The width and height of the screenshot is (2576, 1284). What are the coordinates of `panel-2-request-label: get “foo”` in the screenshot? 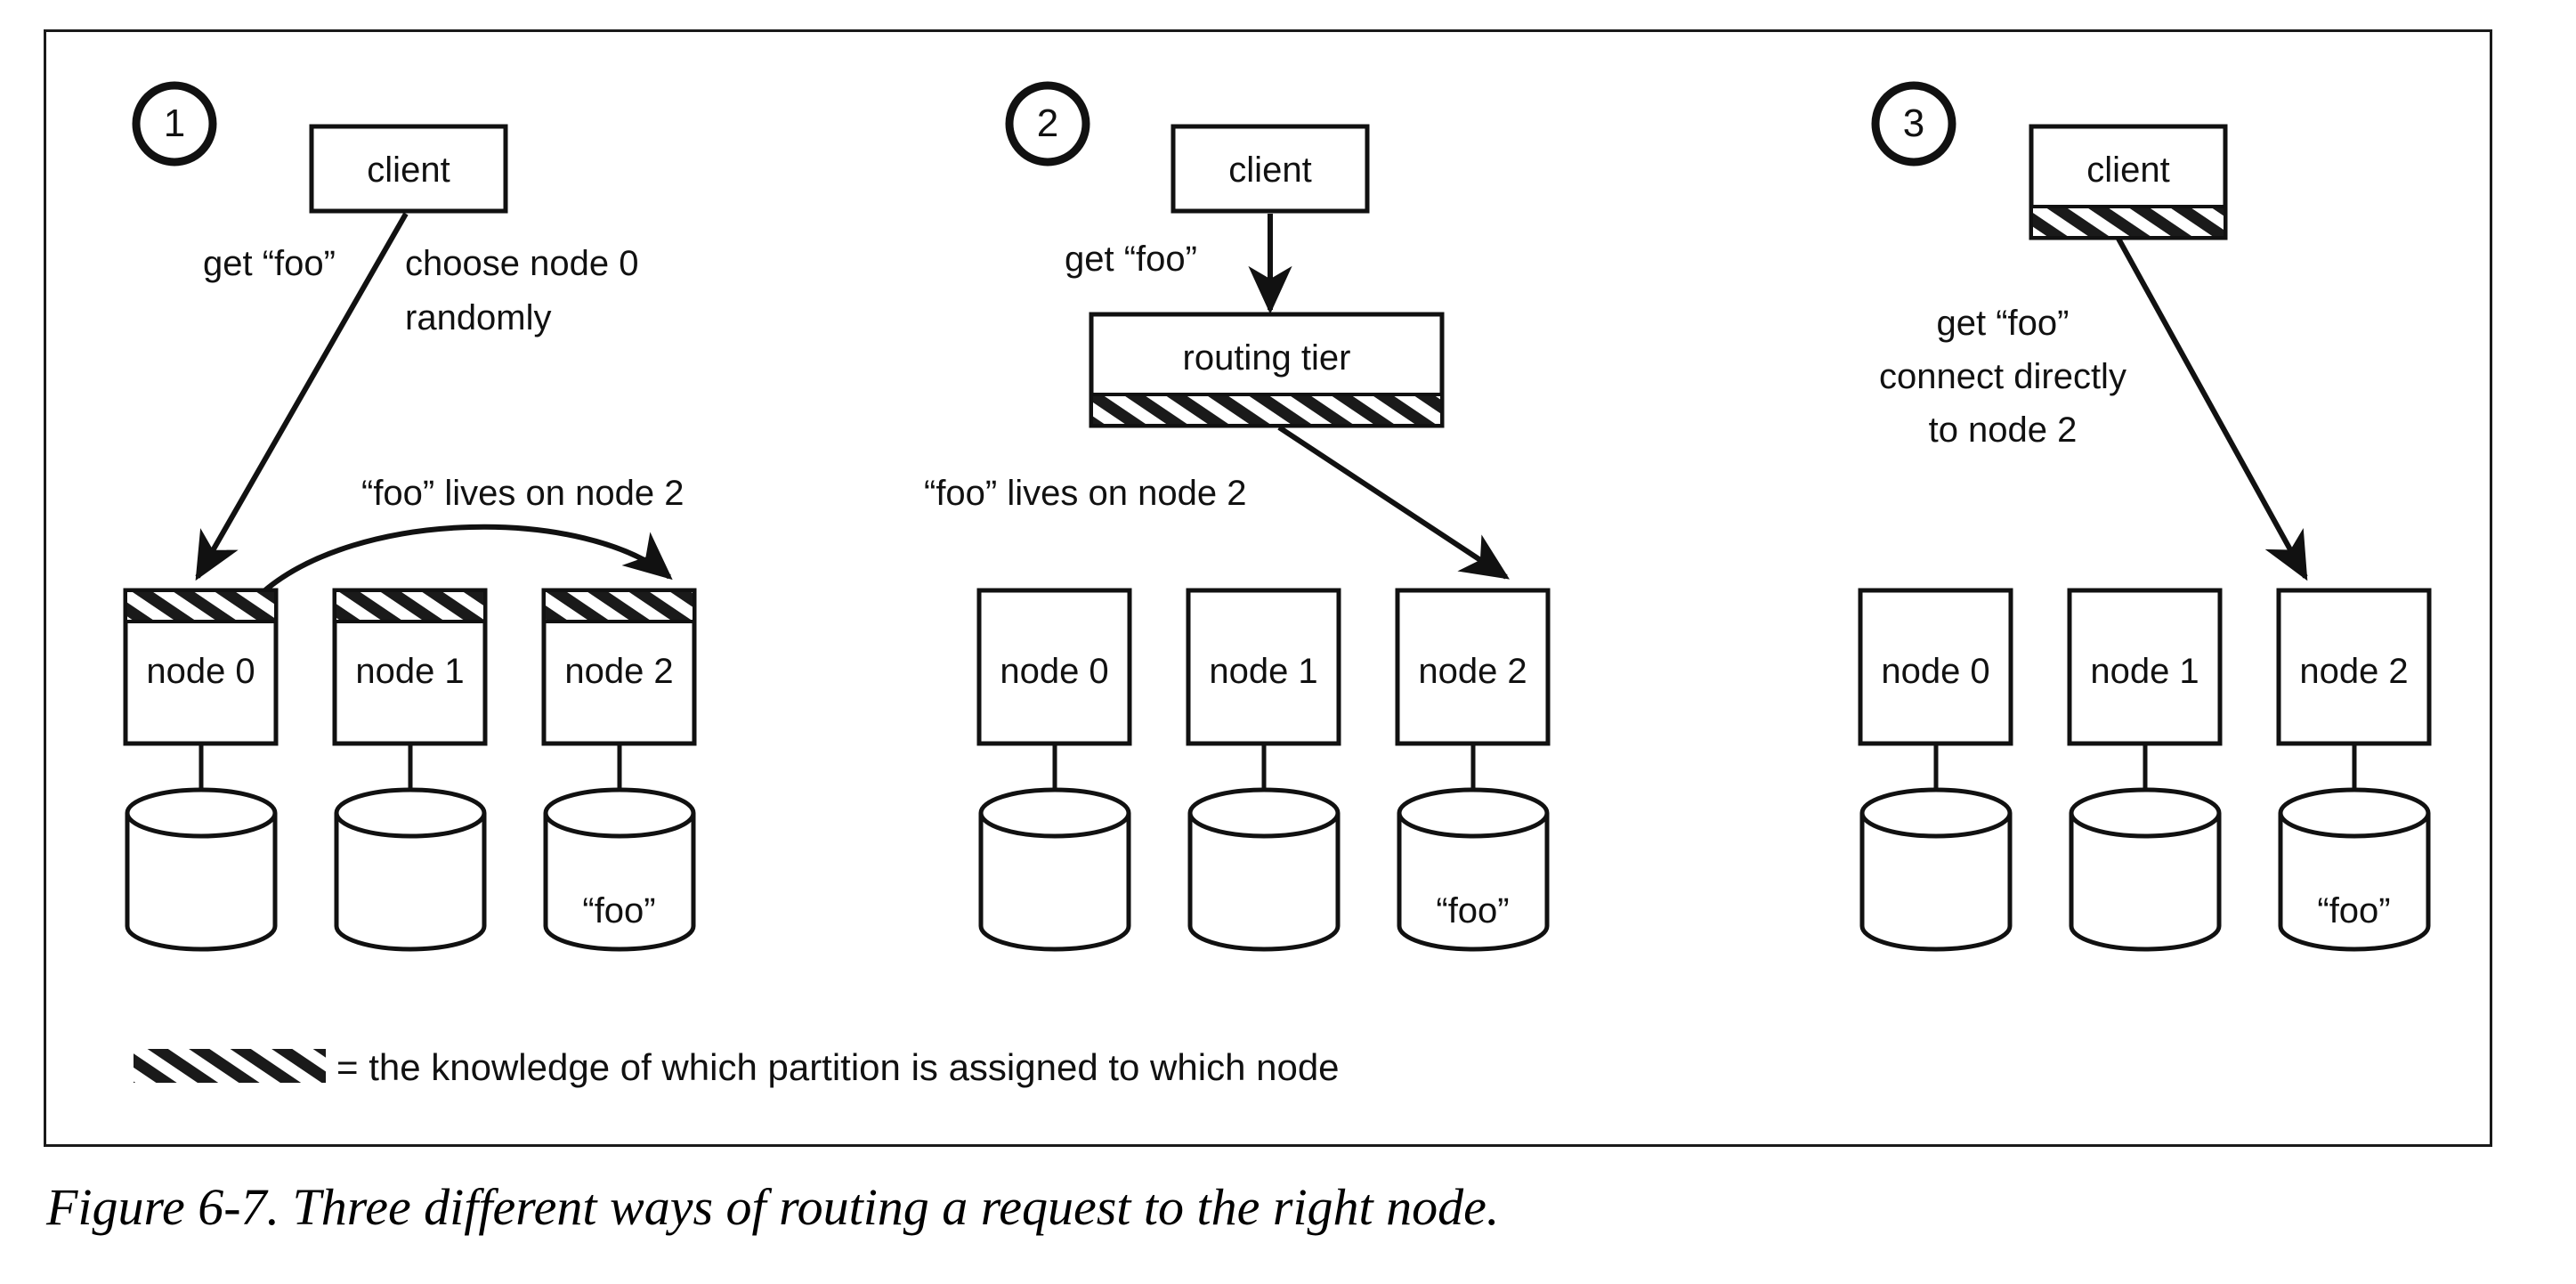 It's located at (1131, 260).